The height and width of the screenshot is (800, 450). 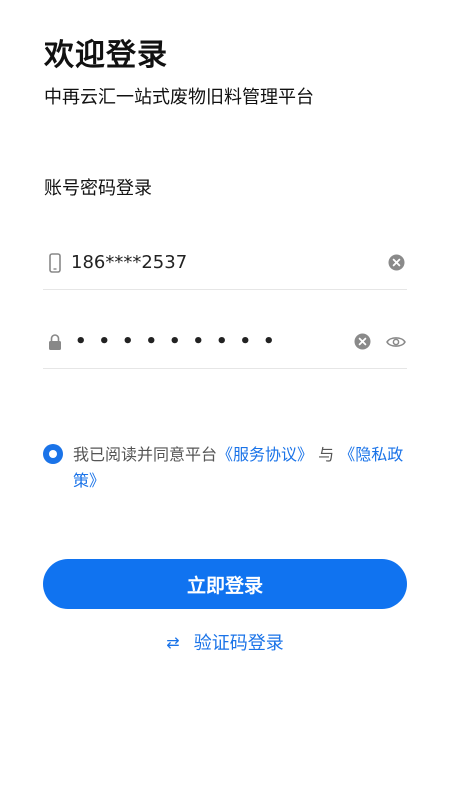 What do you see at coordinates (145, 454) in the screenshot?
I see `agreement-prefix: 我已阅读并同意平台` at bounding box center [145, 454].